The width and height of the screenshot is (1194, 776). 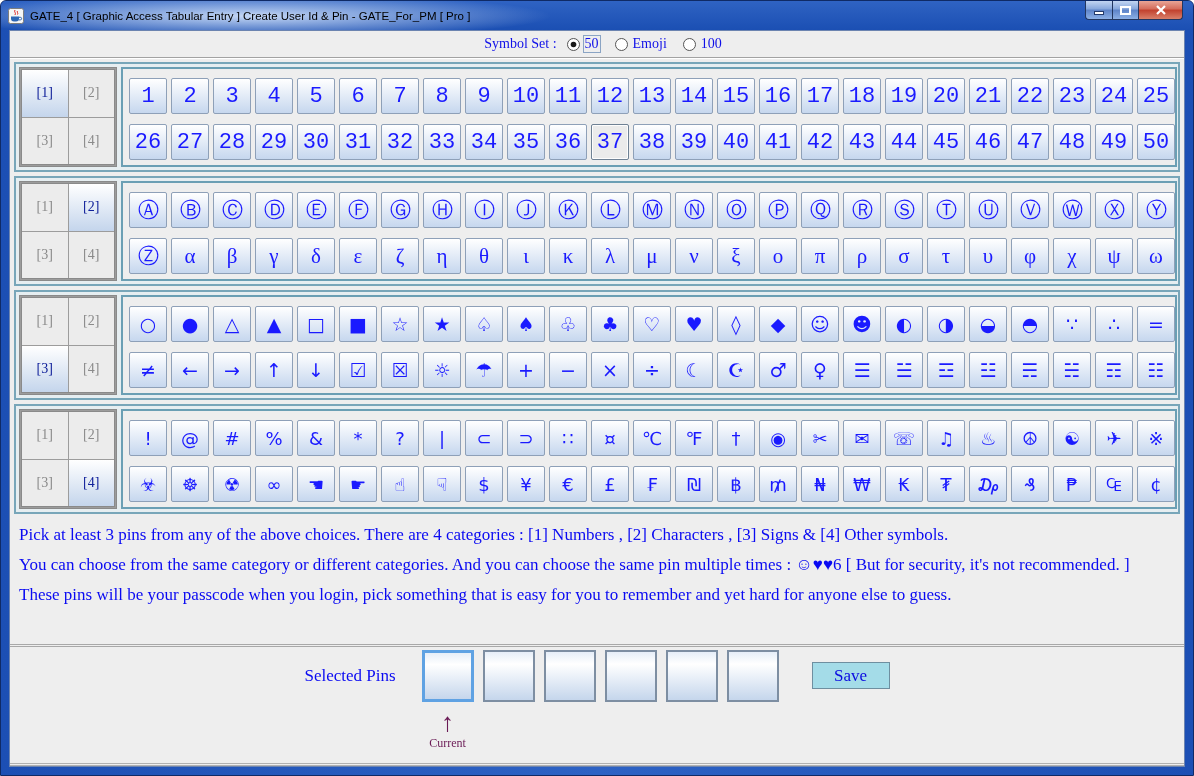 What do you see at coordinates (148, 370) in the screenshot?
I see `symbol-button: ≠` at bounding box center [148, 370].